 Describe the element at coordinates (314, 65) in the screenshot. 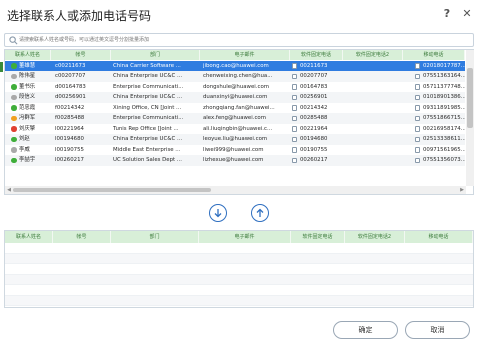

I see `cell-soft-phone: 00211673` at that location.